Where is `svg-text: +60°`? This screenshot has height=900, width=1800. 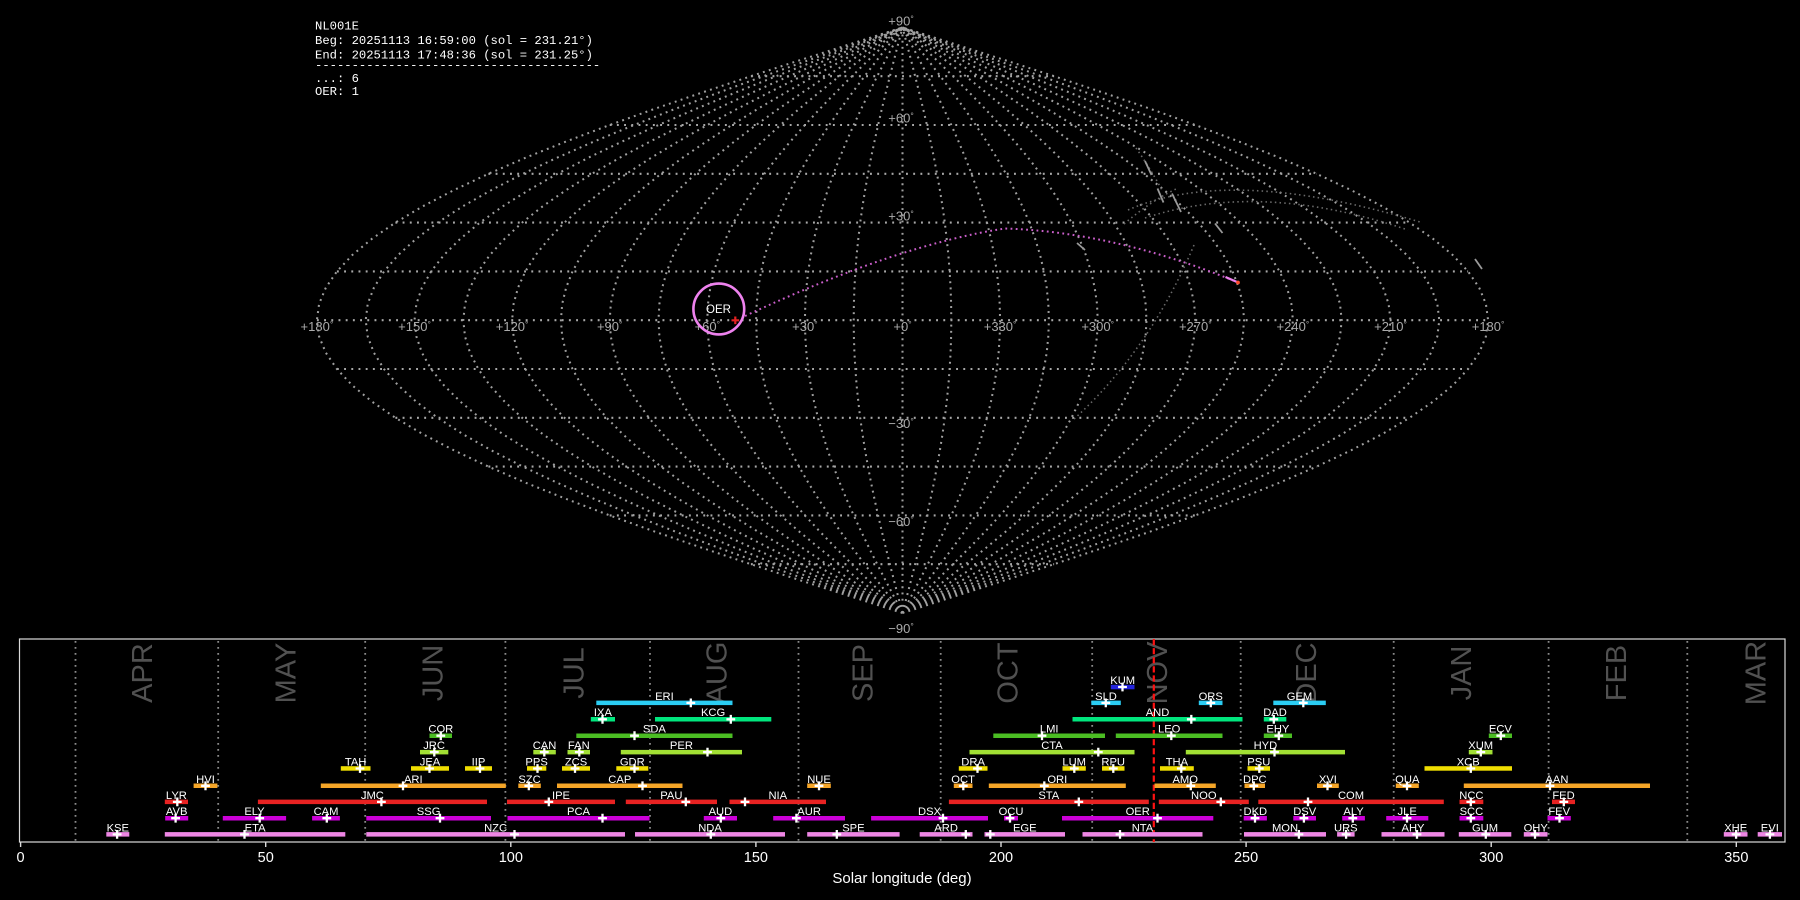
svg-text: +60° is located at coordinates (900, 118).